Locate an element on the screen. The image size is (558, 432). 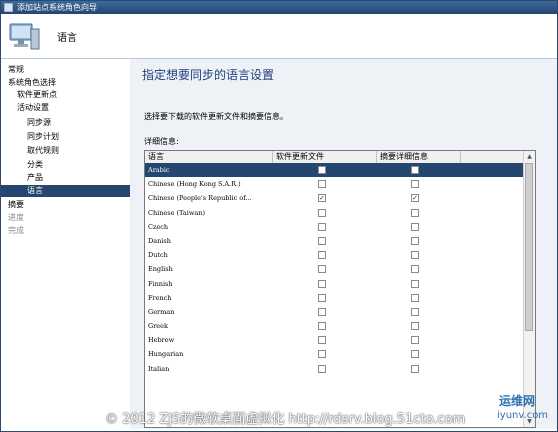
window-title: 添加站点系统角色向导 is located at coordinates (57, 7).